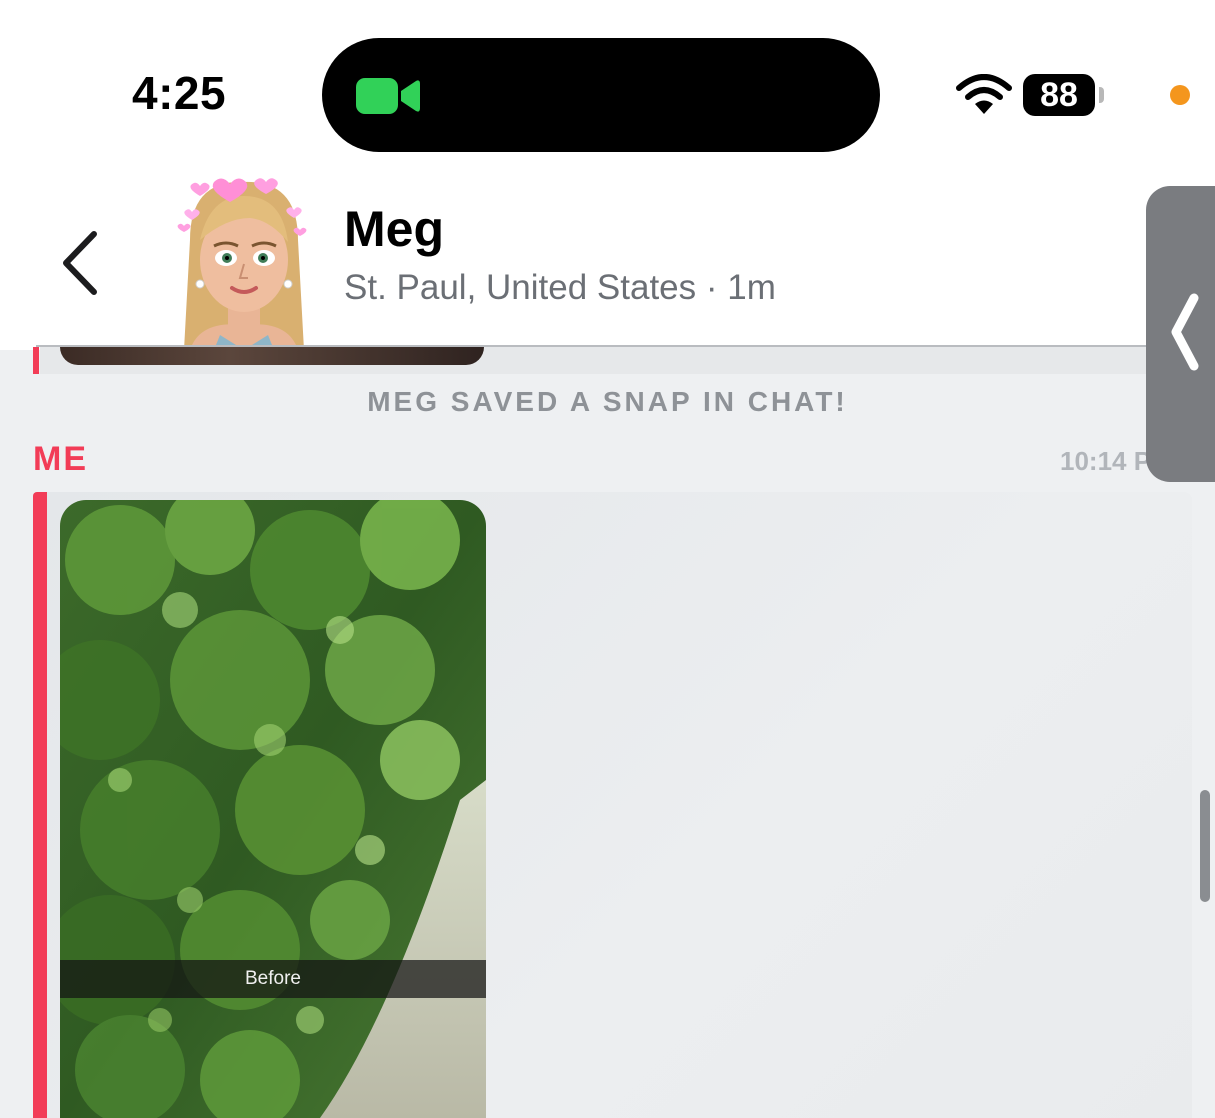 This screenshot has height=1118, width=1215. Describe the element at coordinates (40, 805) in the screenshot. I see `message-strip` at that location.